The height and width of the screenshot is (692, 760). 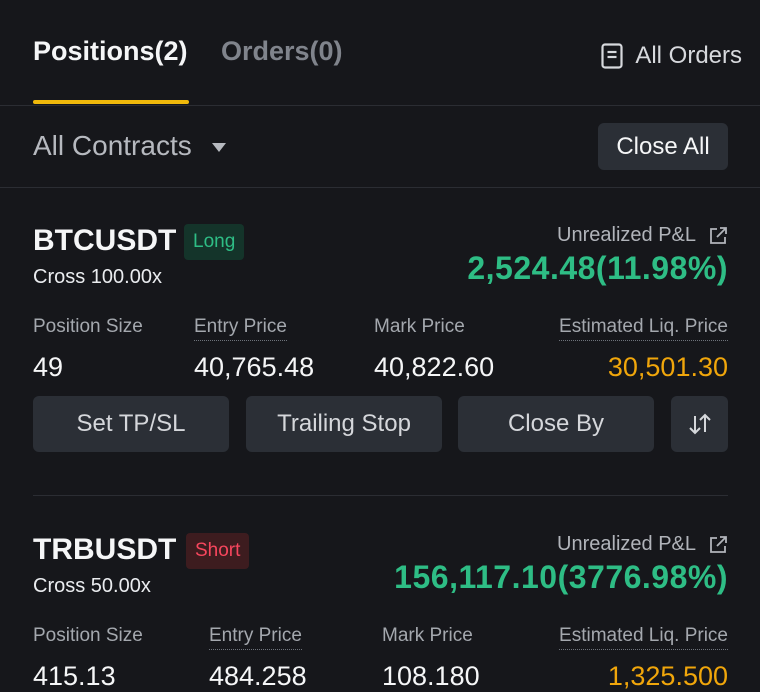 What do you see at coordinates (92, 586) in the screenshot?
I see `margin-mode: Cross 50.00x` at bounding box center [92, 586].